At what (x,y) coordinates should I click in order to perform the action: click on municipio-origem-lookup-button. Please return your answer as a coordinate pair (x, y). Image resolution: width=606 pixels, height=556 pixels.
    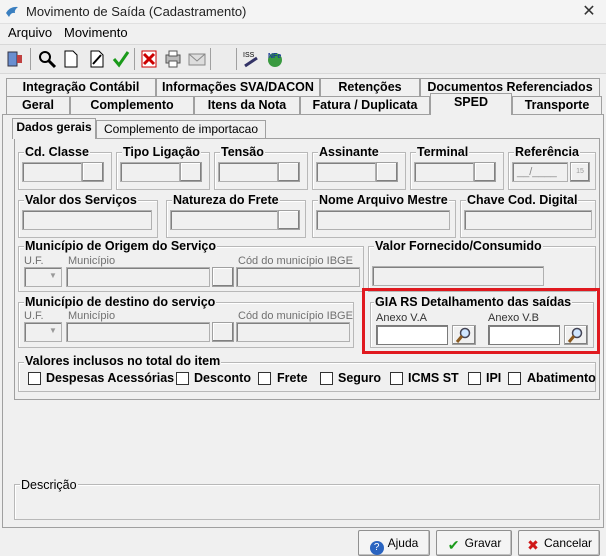
    Looking at the image, I should click on (223, 277).